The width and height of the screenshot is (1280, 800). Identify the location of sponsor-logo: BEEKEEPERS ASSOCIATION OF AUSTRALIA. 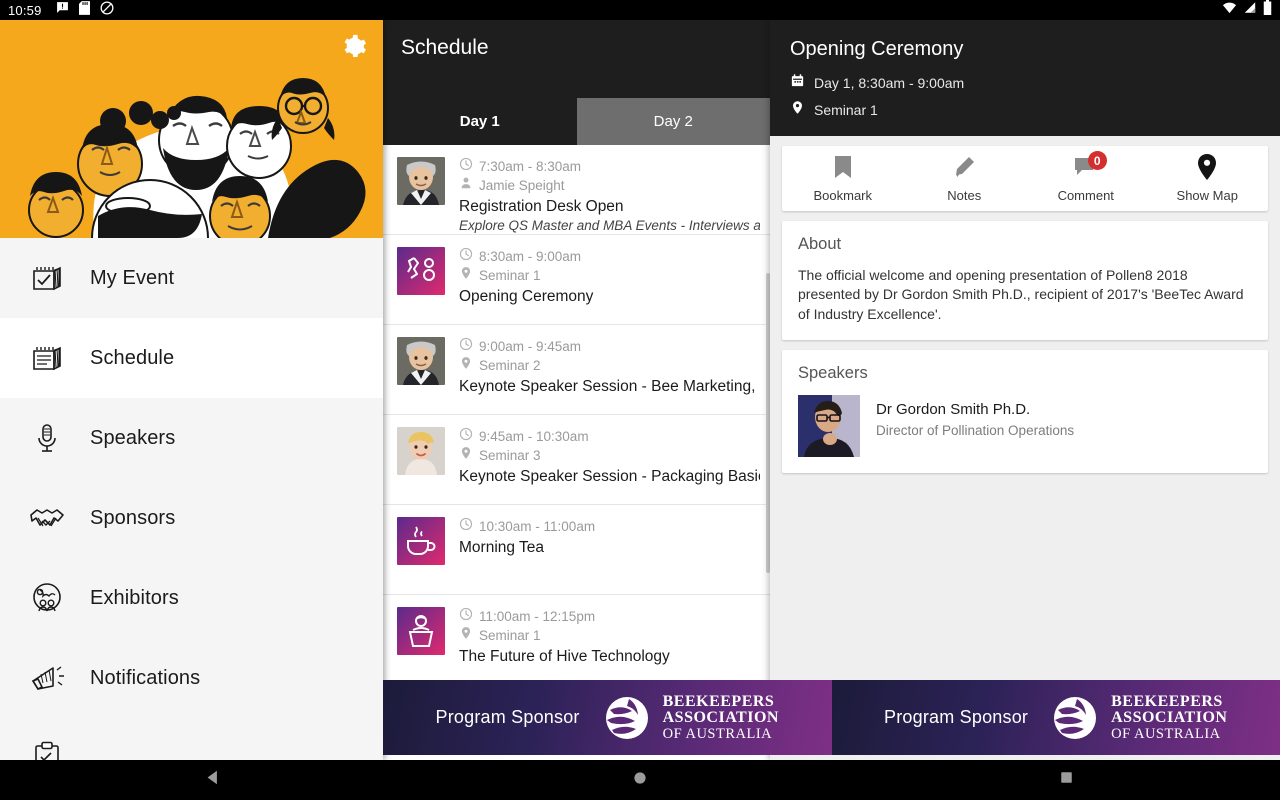
(690, 718).